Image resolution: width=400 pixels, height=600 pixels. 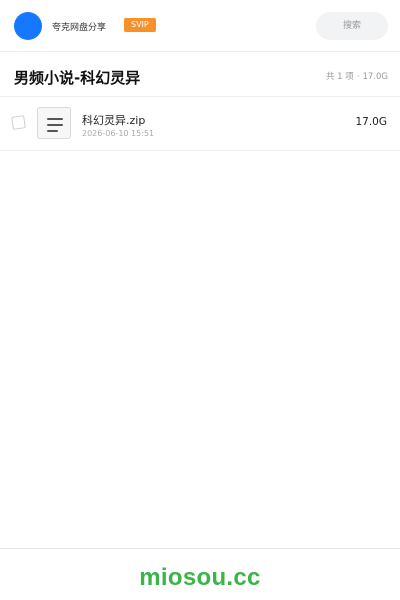 I want to click on folder-summary: 共 1 项 · 17.0G, so click(x=357, y=76).